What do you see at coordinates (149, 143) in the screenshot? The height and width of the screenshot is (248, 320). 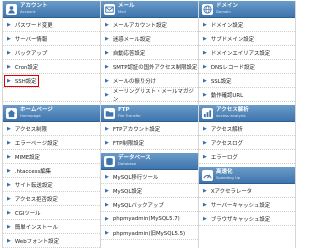 I see `menu-item-ftp-limit: ▶ FTP制限設定` at bounding box center [149, 143].